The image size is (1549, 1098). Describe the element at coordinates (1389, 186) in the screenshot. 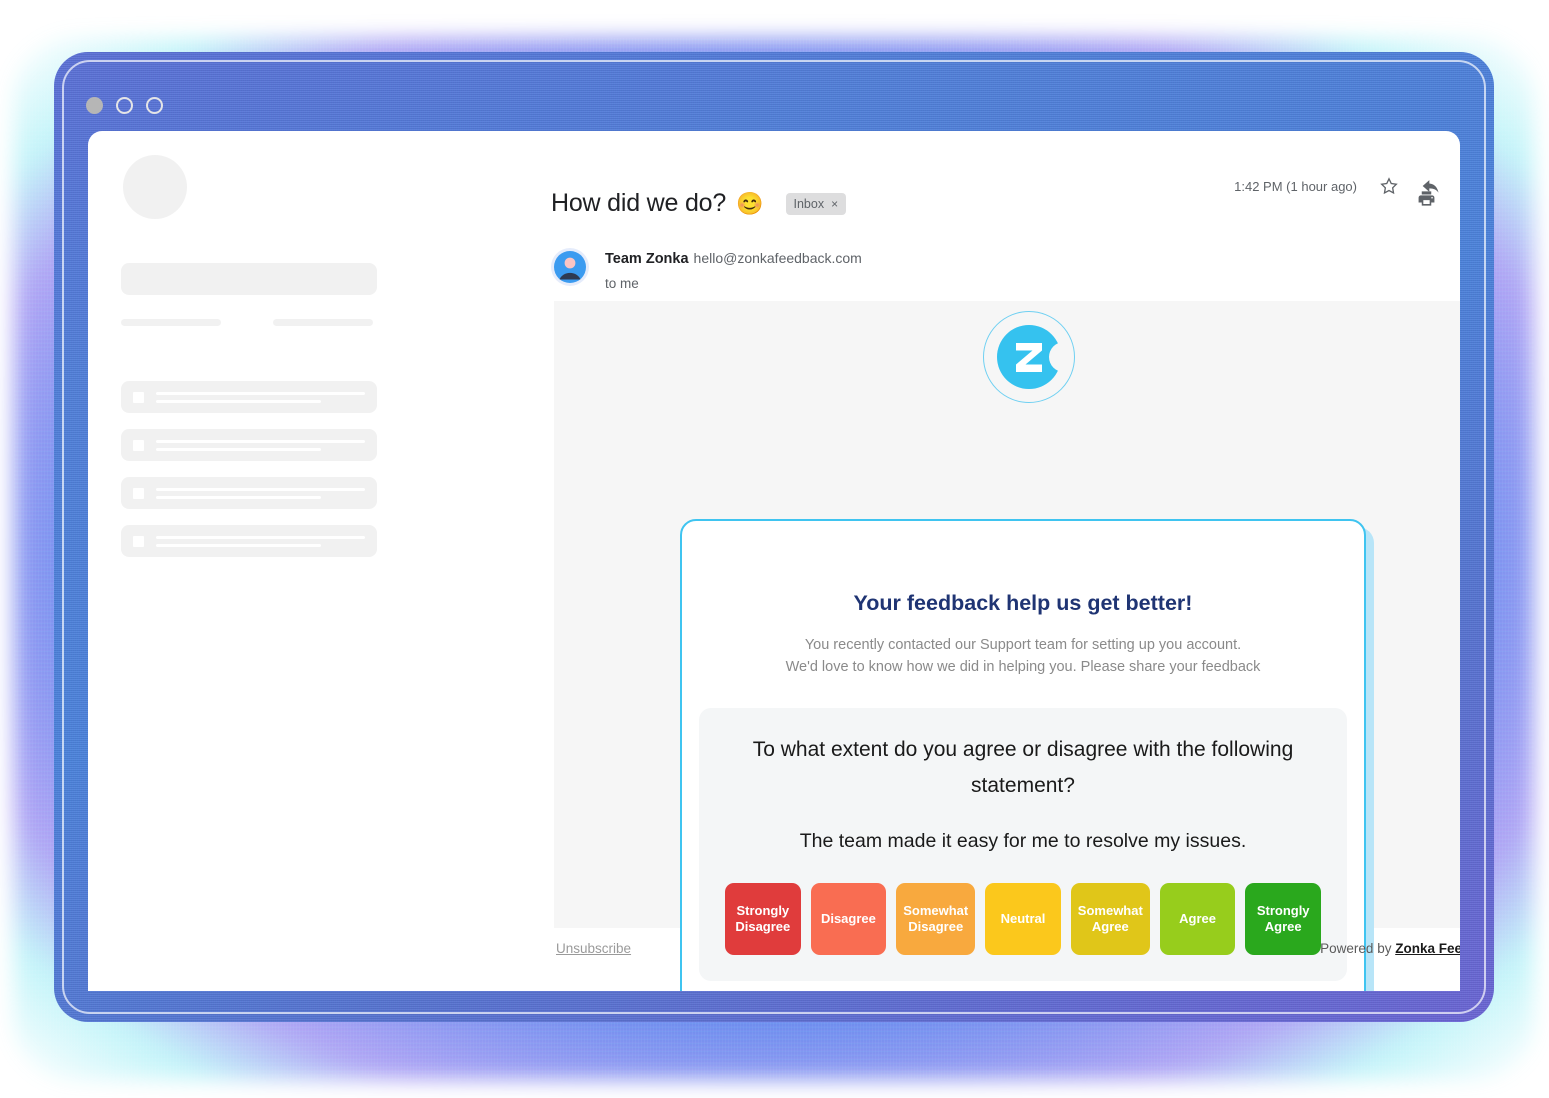

I see `star-icon` at that location.